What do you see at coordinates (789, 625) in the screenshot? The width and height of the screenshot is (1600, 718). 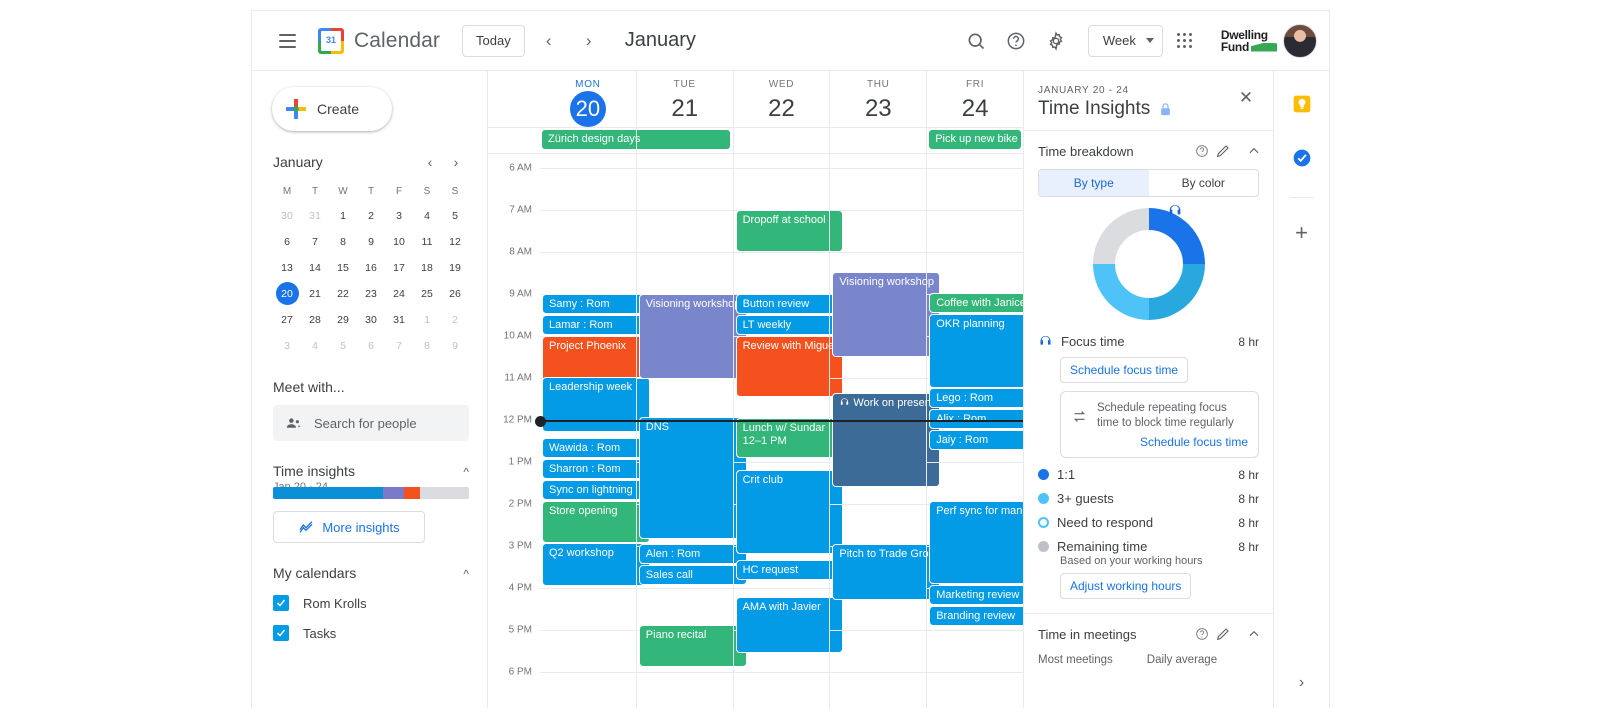 I see `calendar-event: AMA with Javier` at bounding box center [789, 625].